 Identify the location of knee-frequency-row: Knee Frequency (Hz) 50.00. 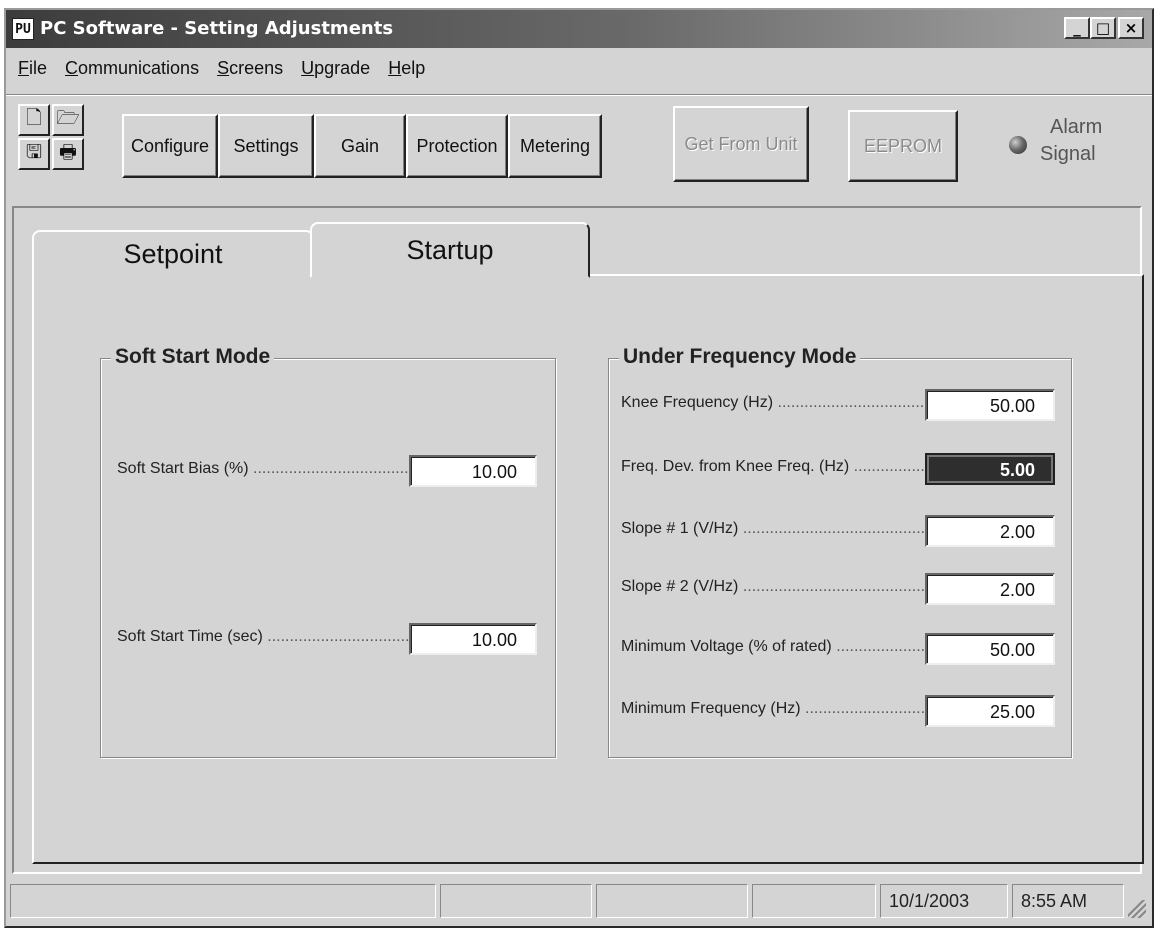
(841, 406).